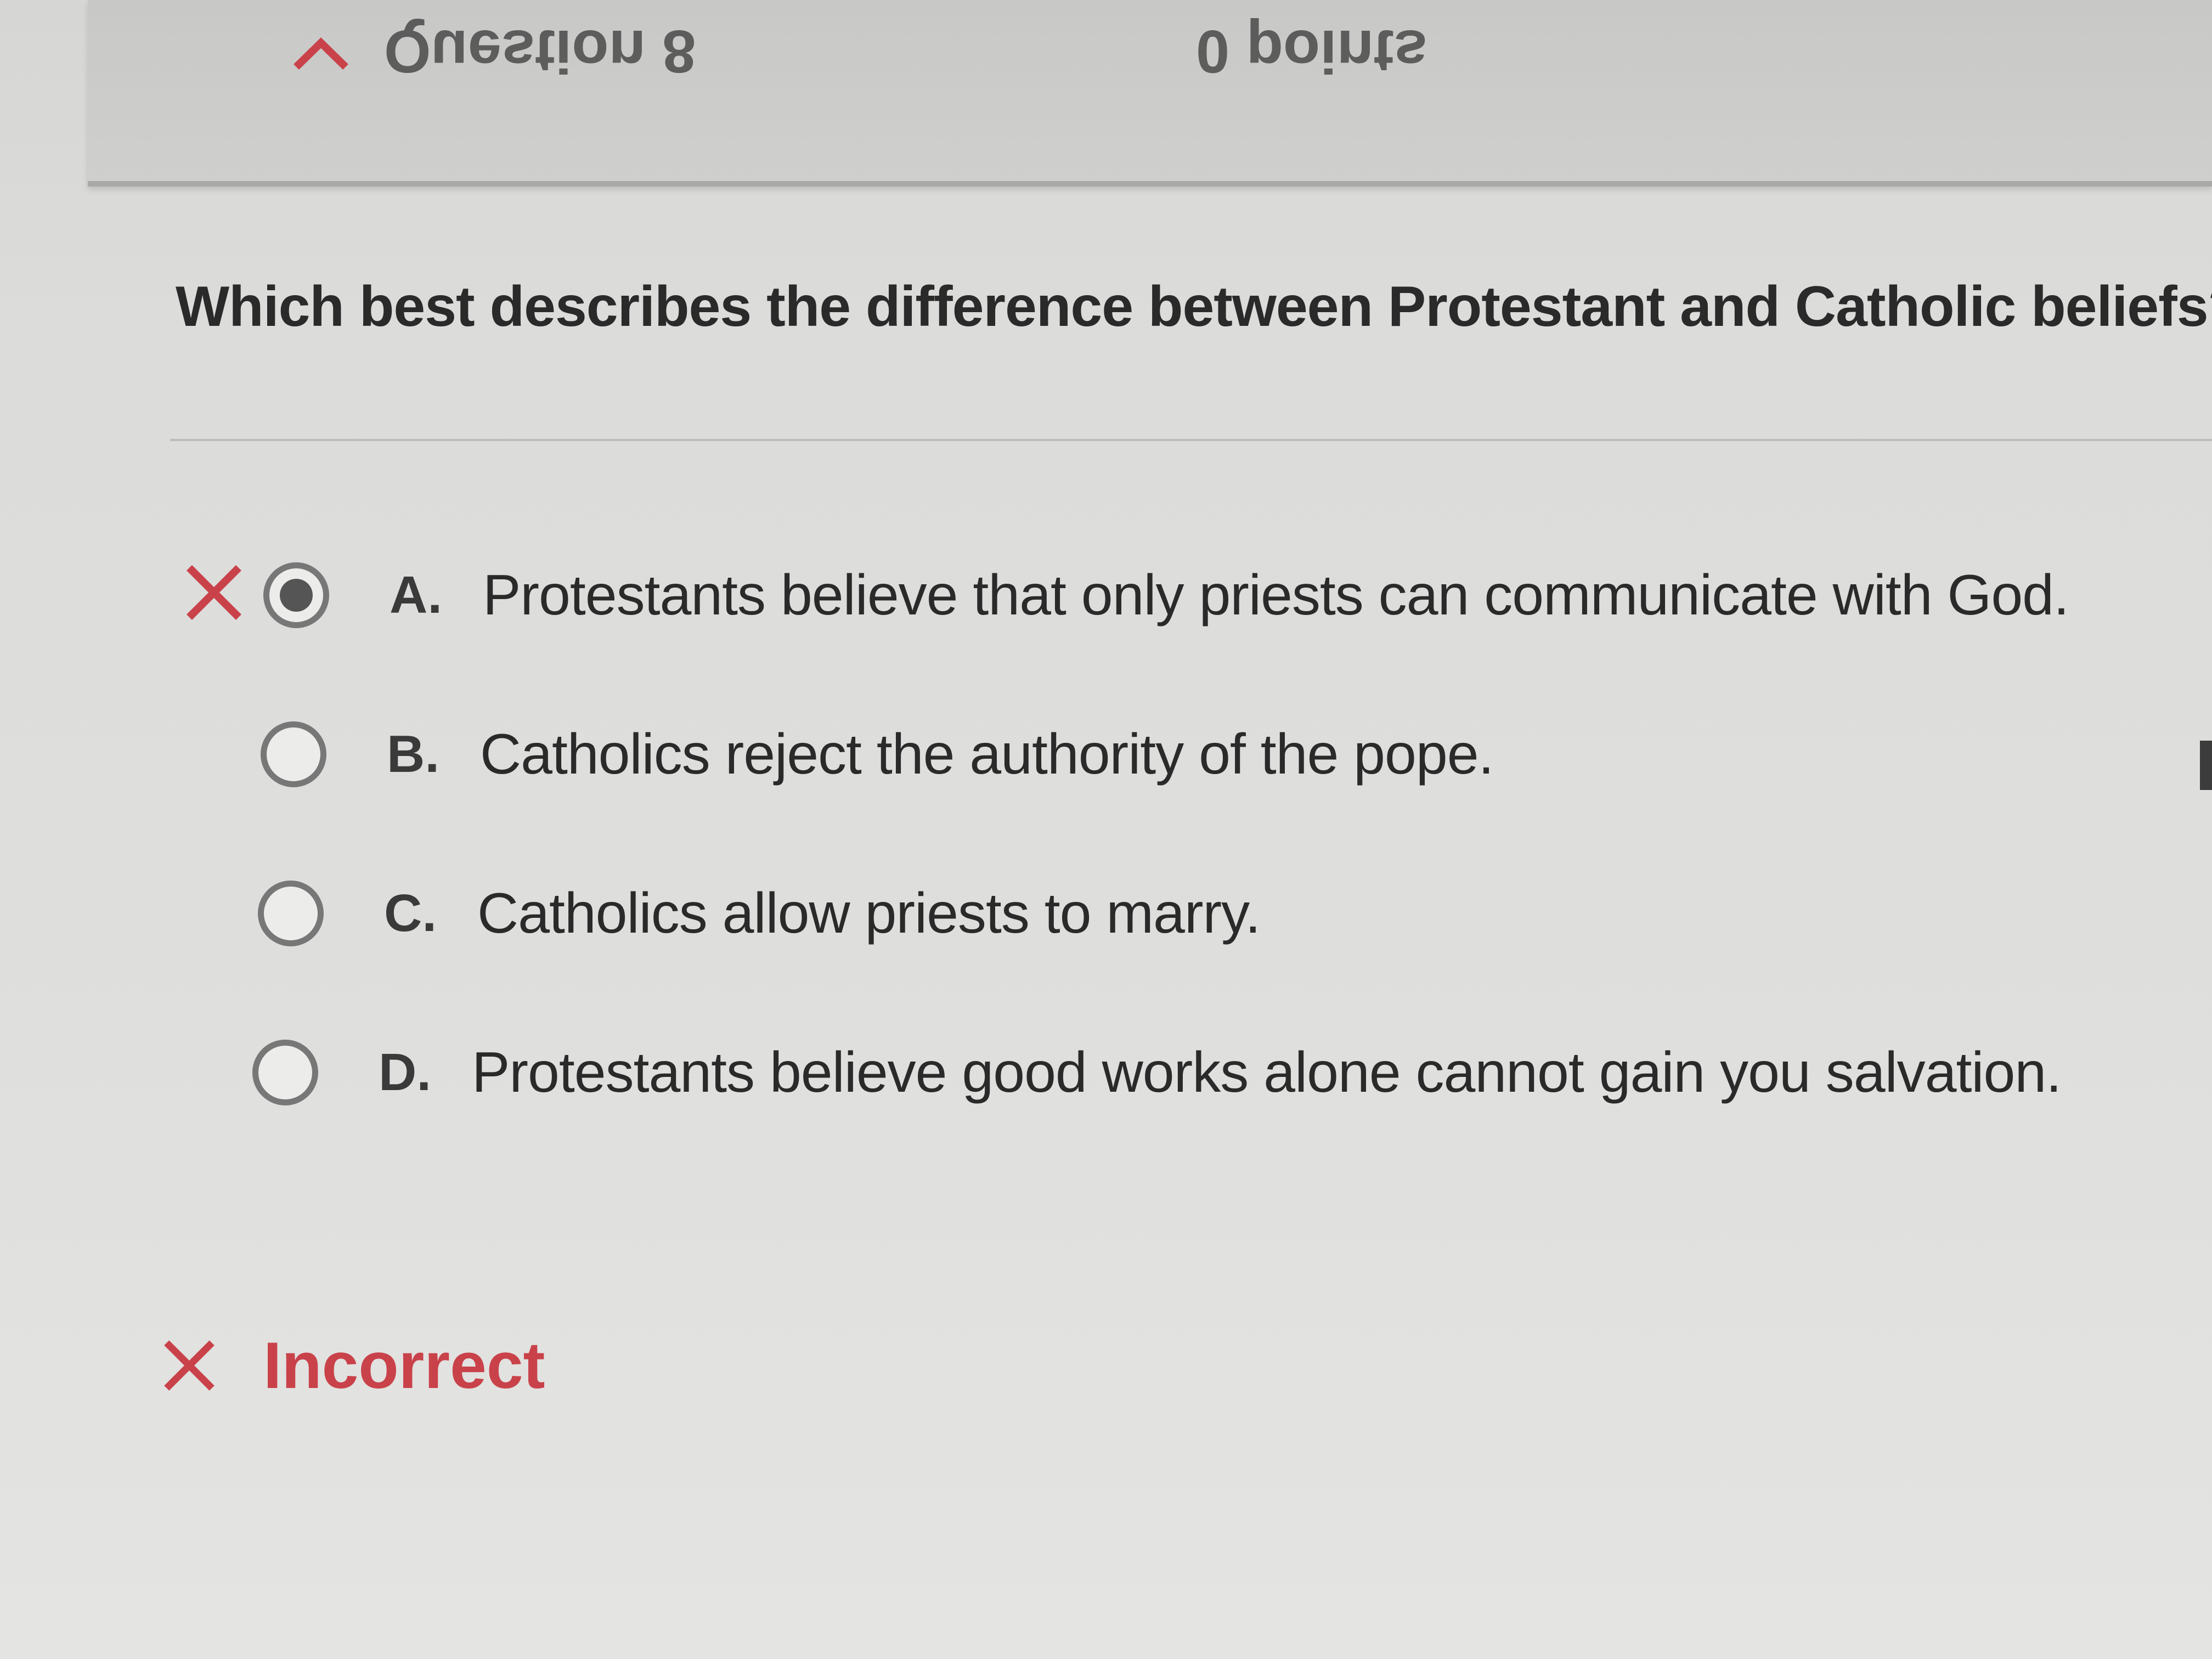  I want to click on answer-option-c: C. Catholics allow priests to marry., so click(759, 914).